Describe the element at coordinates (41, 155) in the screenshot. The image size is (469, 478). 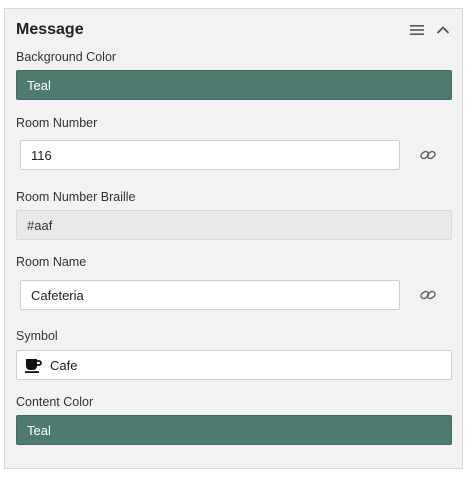
I see `room-number-value: 116` at that location.